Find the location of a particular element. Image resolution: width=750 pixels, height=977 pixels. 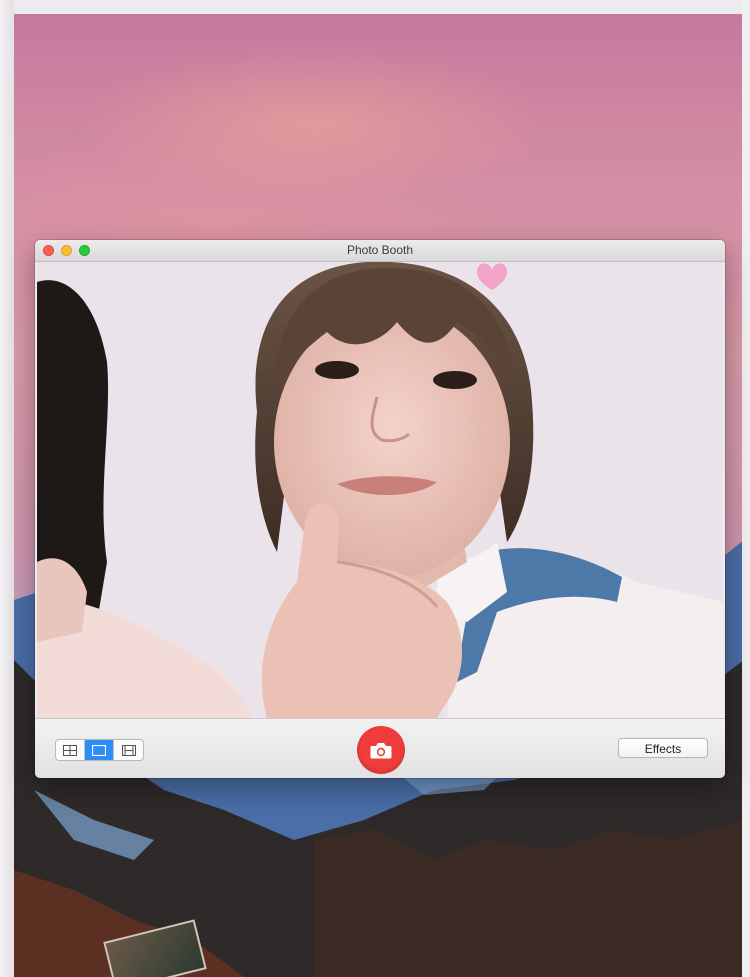

take-photo-button is located at coordinates (381, 750).